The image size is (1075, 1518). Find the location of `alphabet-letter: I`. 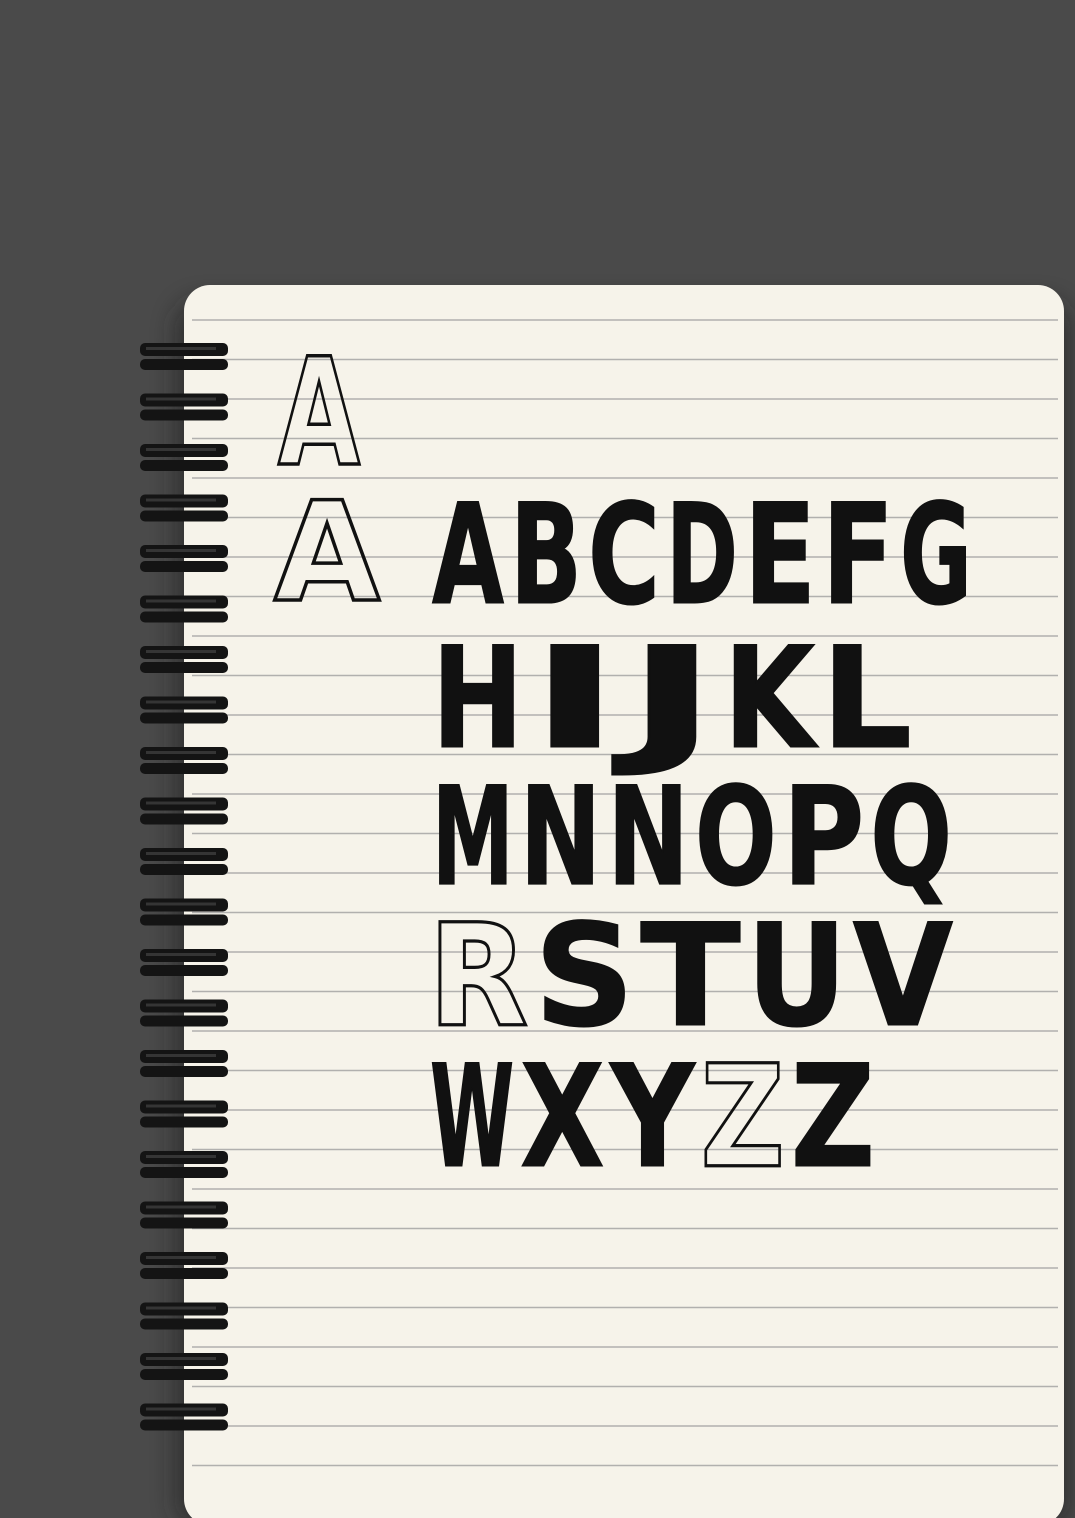

alphabet-letter: I is located at coordinates (574, 698).